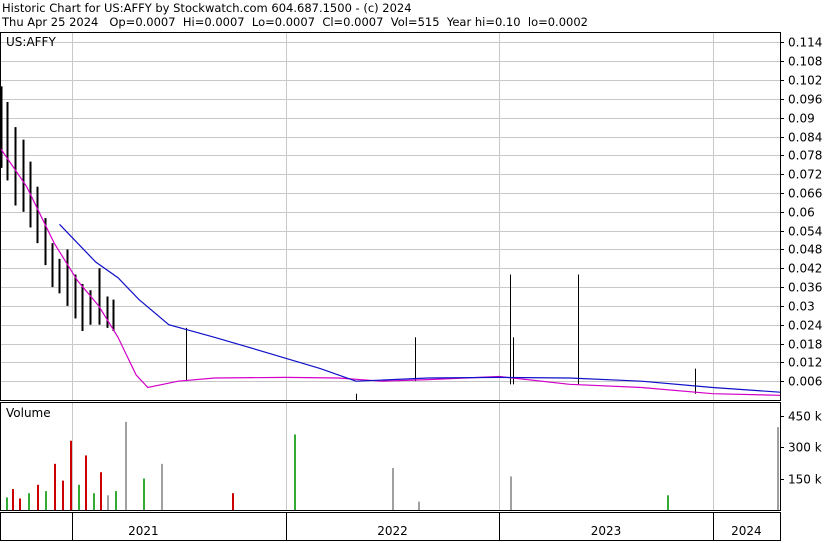 This screenshot has height=543, width=830. Describe the element at coordinates (805, 62) in the screenshot. I see `price-tick-label: 0.108` at that location.